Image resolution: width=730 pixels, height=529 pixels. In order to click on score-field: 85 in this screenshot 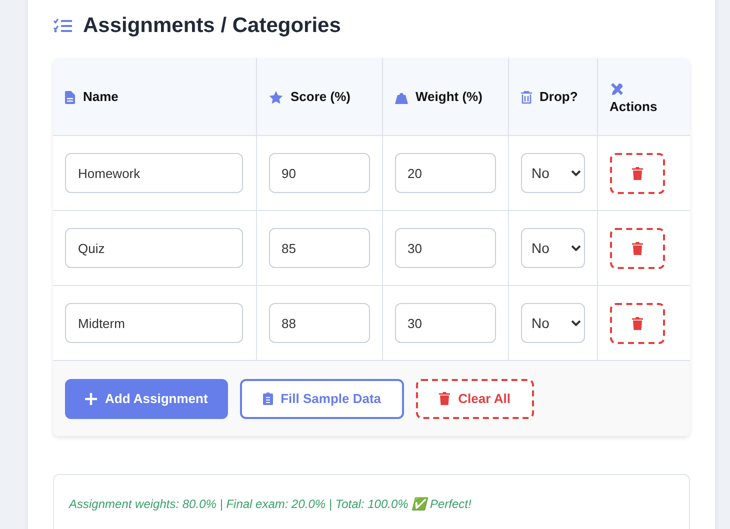, I will do `click(319, 248)`.